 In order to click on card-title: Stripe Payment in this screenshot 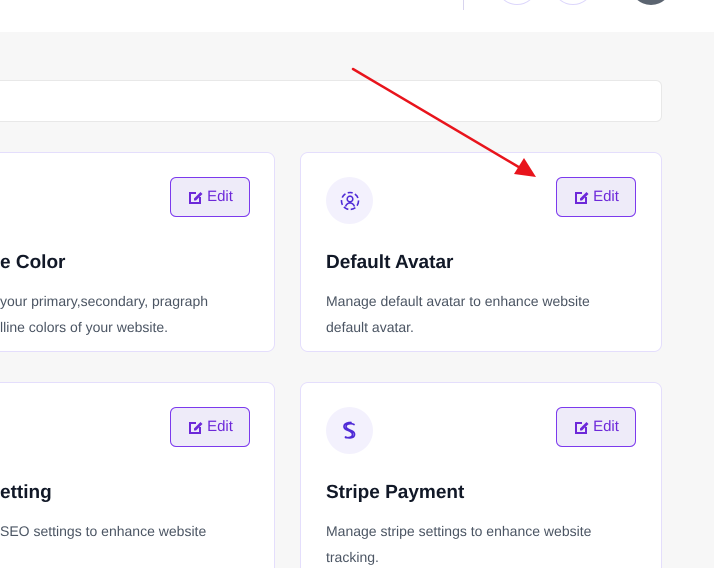, I will do `click(396, 493)`.